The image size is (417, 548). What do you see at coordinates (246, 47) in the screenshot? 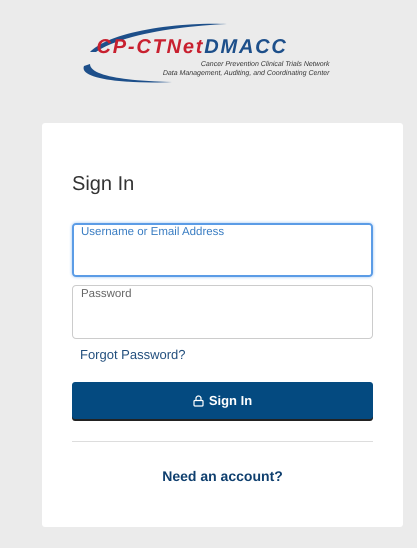
I see `logo-text: DMACC` at bounding box center [246, 47].